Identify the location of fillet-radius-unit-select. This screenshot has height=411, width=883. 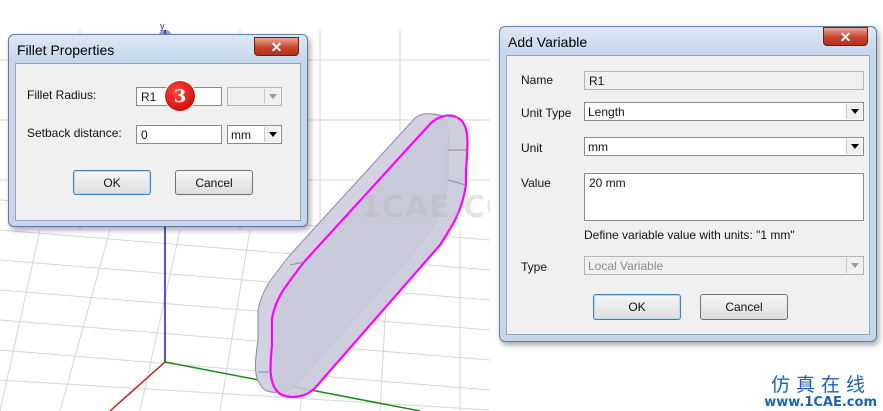
(254, 96).